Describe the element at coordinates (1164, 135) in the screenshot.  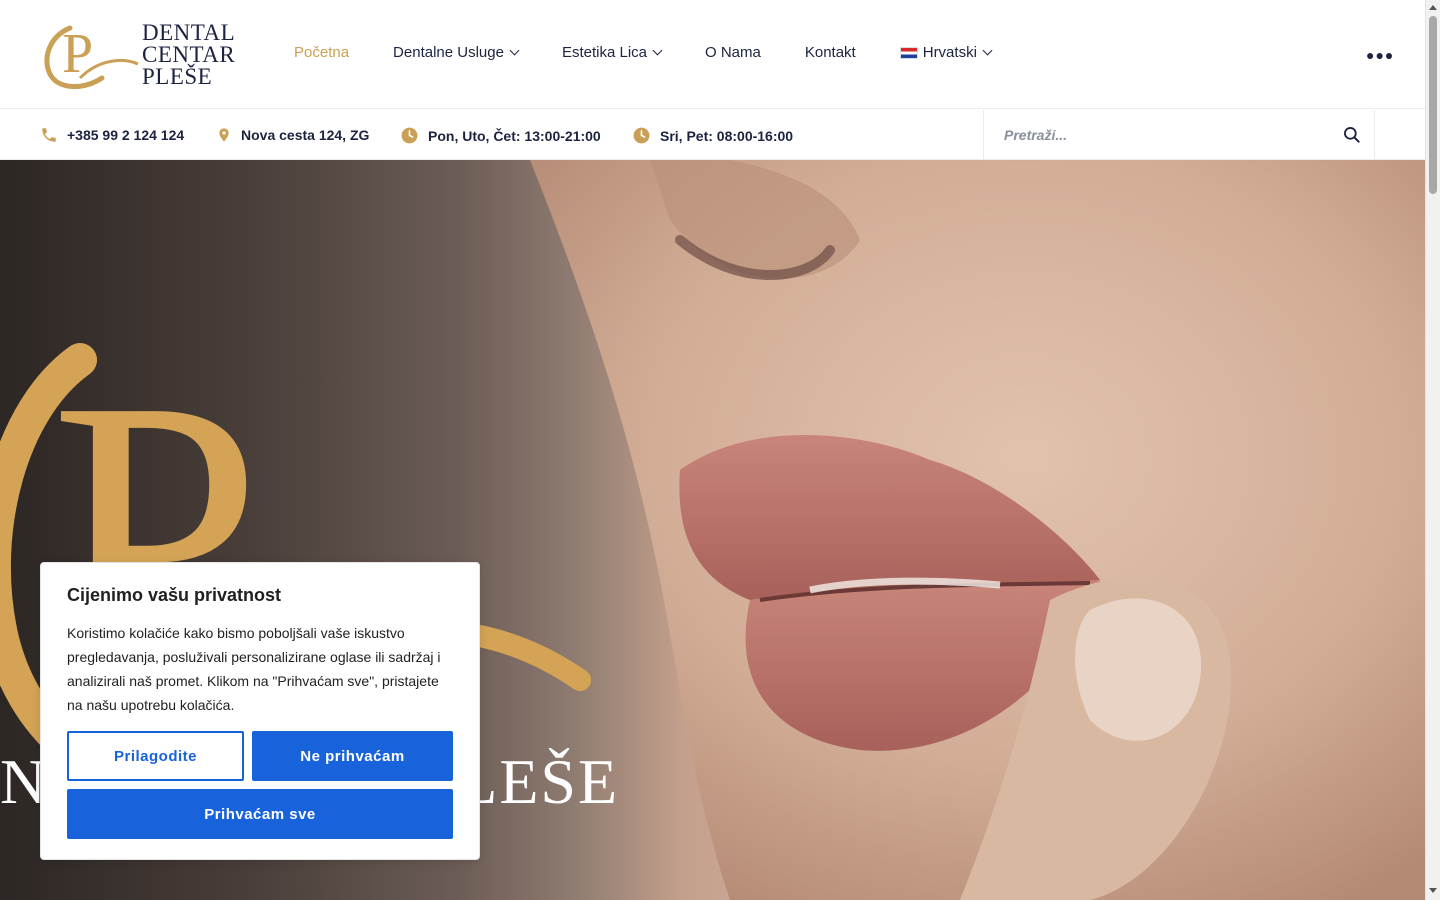
I see `search-input` at that location.